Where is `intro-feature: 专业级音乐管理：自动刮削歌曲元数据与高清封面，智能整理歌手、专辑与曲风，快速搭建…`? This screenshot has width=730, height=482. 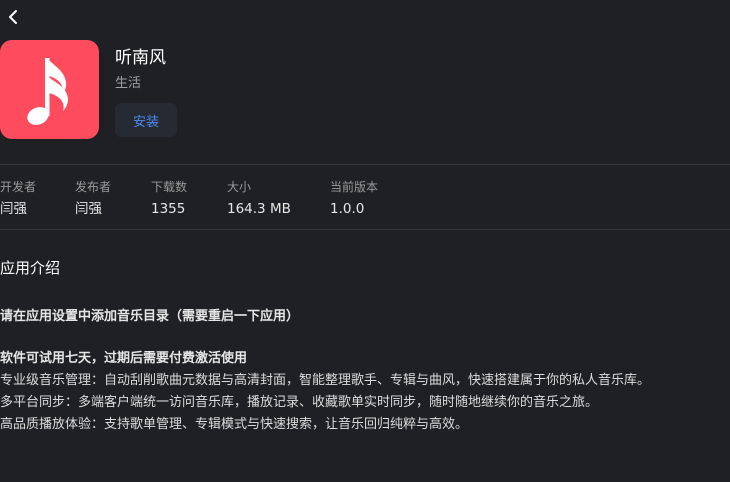 intro-feature: 专业级音乐管理：自动刮削歌曲元数据与高清封面，智能整理歌手、专辑与曲风，快速搭建… is located at coordinates (325, 380).